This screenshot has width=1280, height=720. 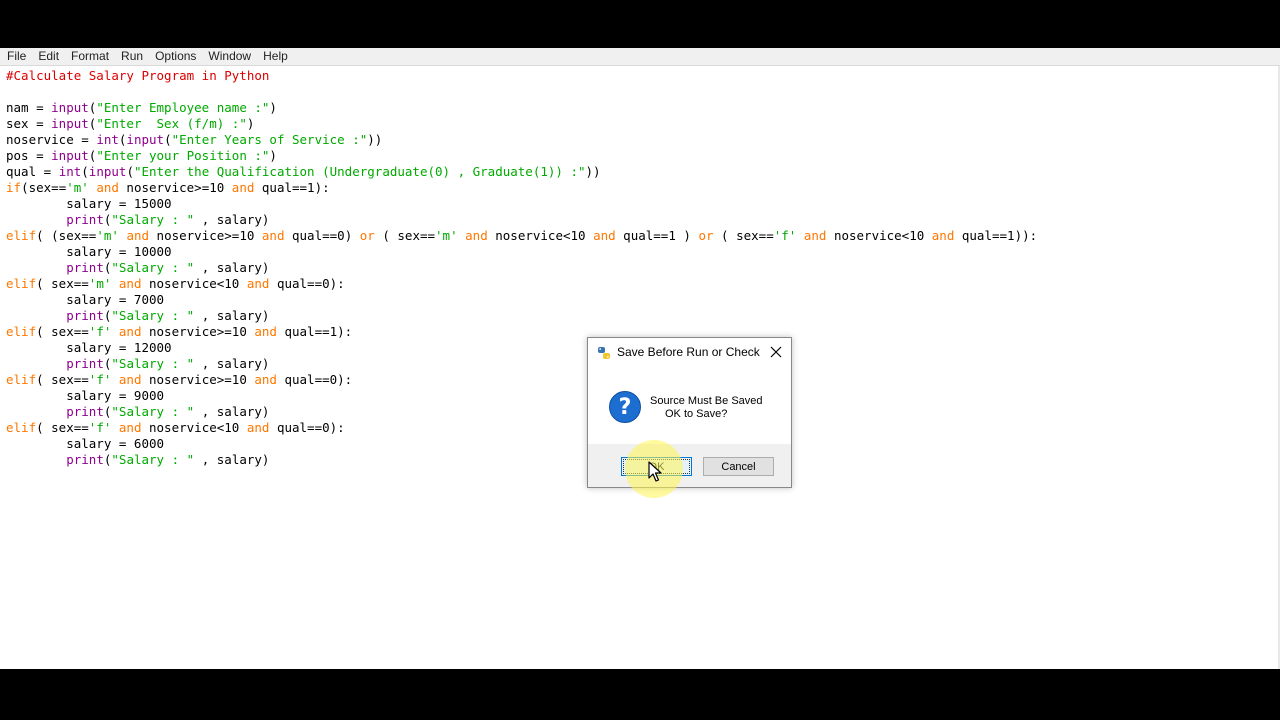 I want to click on close-icon, so click(x=776, y=352).